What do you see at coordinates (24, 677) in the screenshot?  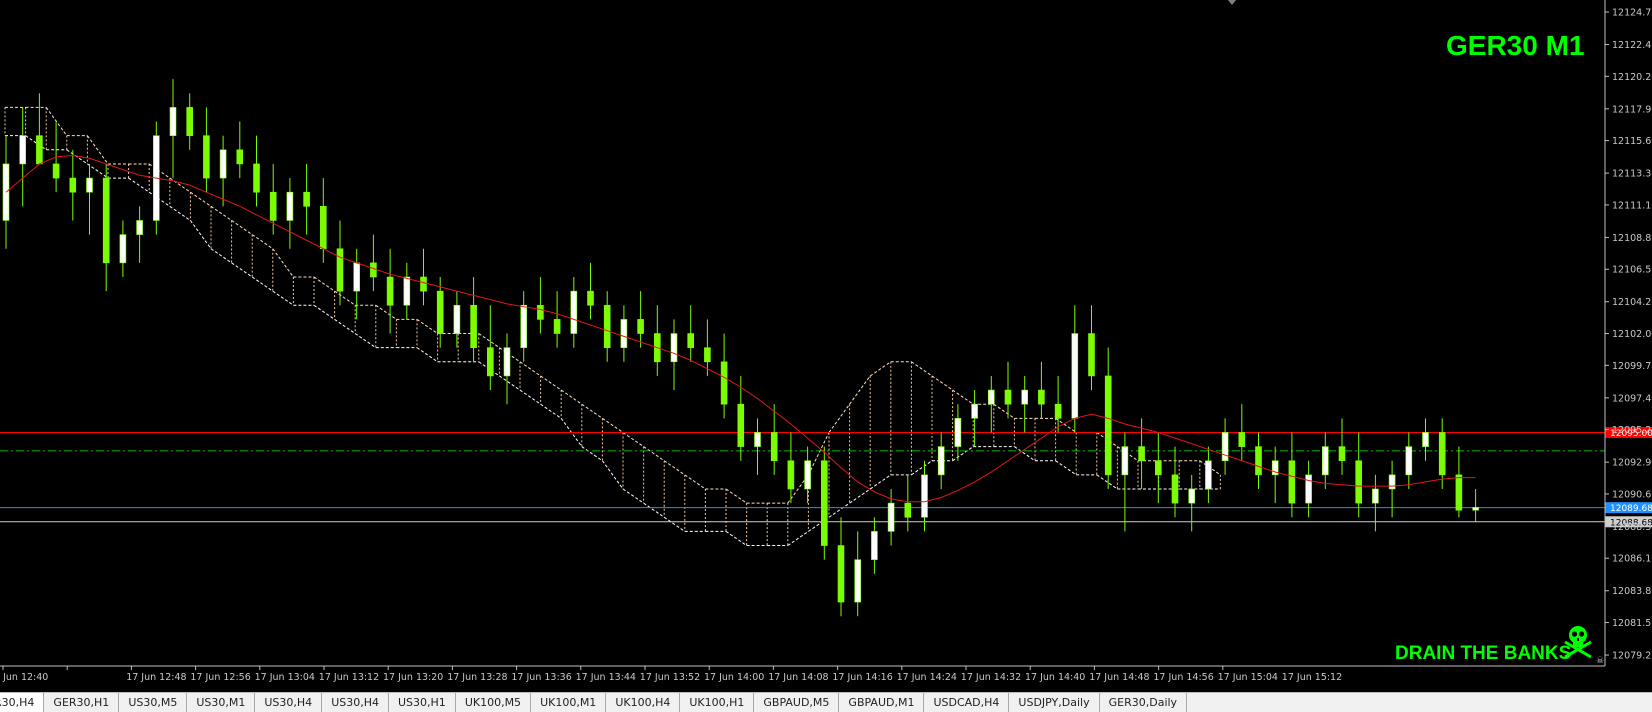 I see `time-tick-label: 17 Jun 12:40` at bounding box center [24, 677].